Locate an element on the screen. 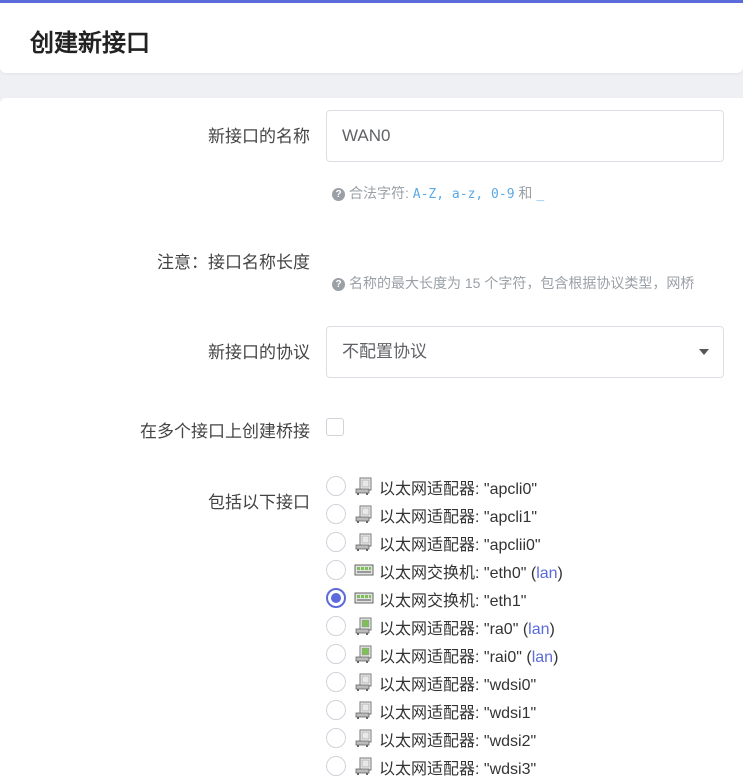 The image size is (743, 780). interface-option: 以太网交换机: "eth1" is located at coordinates (534, 598).